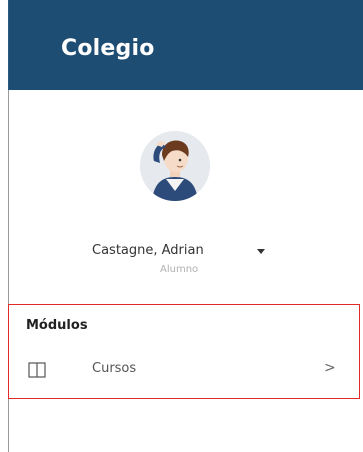 This screenshot has width=363, height=452. Describe the element at coordinates (114, 368) in the screenshot. I see `sidebar-item-label: Cursos` at that location.